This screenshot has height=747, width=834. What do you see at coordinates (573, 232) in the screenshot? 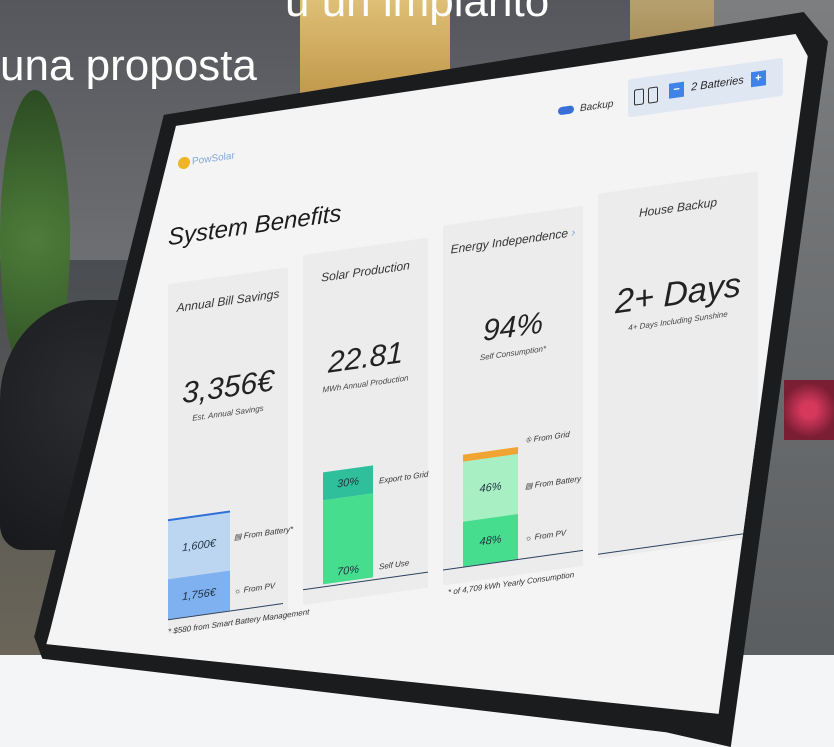
I see `chevron-right-icon: ›` at bounding box center [573, 232].